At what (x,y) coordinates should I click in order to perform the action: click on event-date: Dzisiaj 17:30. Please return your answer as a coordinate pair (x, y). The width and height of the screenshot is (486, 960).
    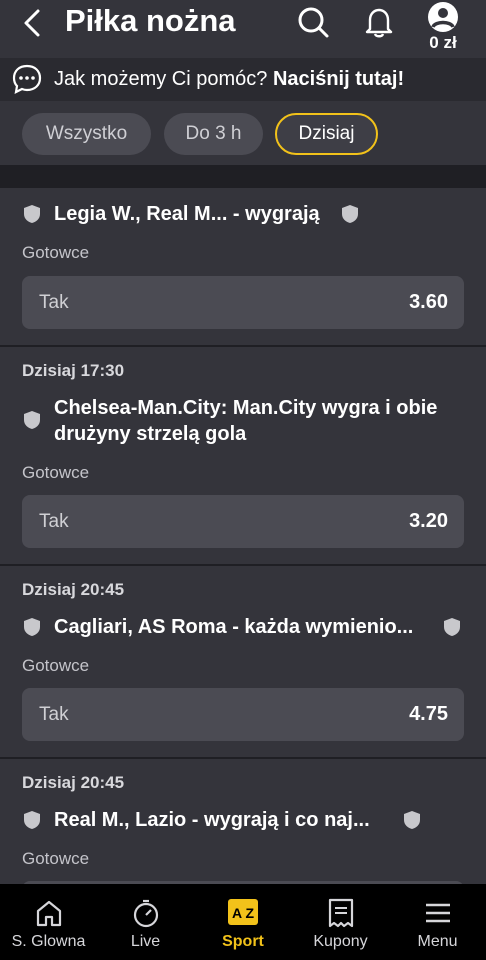
    Looking at the image, I should click on (73, 370).